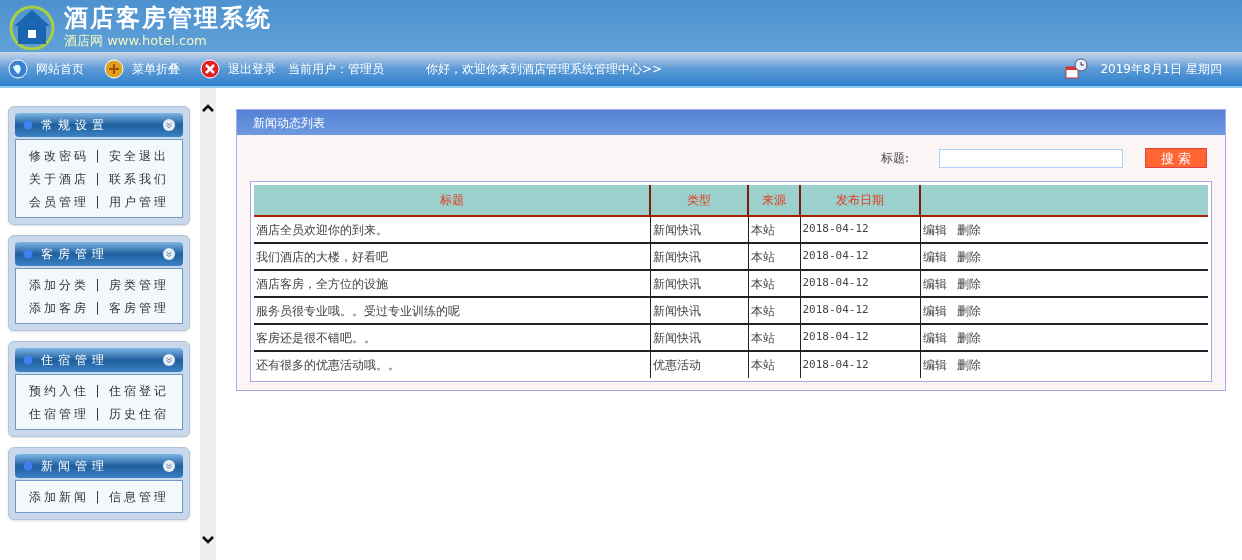 Image resolution: width=1242 pixels, height=560 pixels. I want to click on panel-title: 新闻动态列表, so click(289, 123).